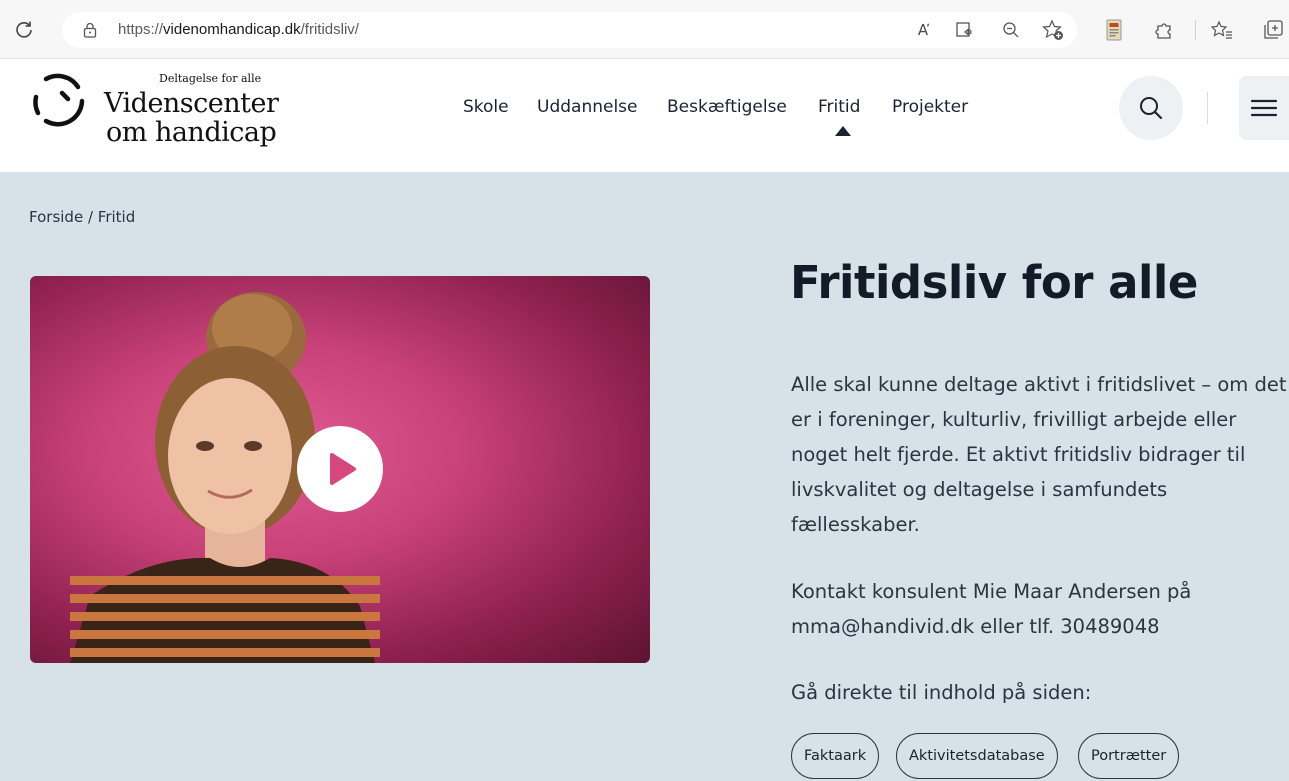 The height and width of the screenshot is (781, 1289). Describe the element at coordinates (486, 107) in the screenshot. I see `nav-item-skole: Skole` at that location.